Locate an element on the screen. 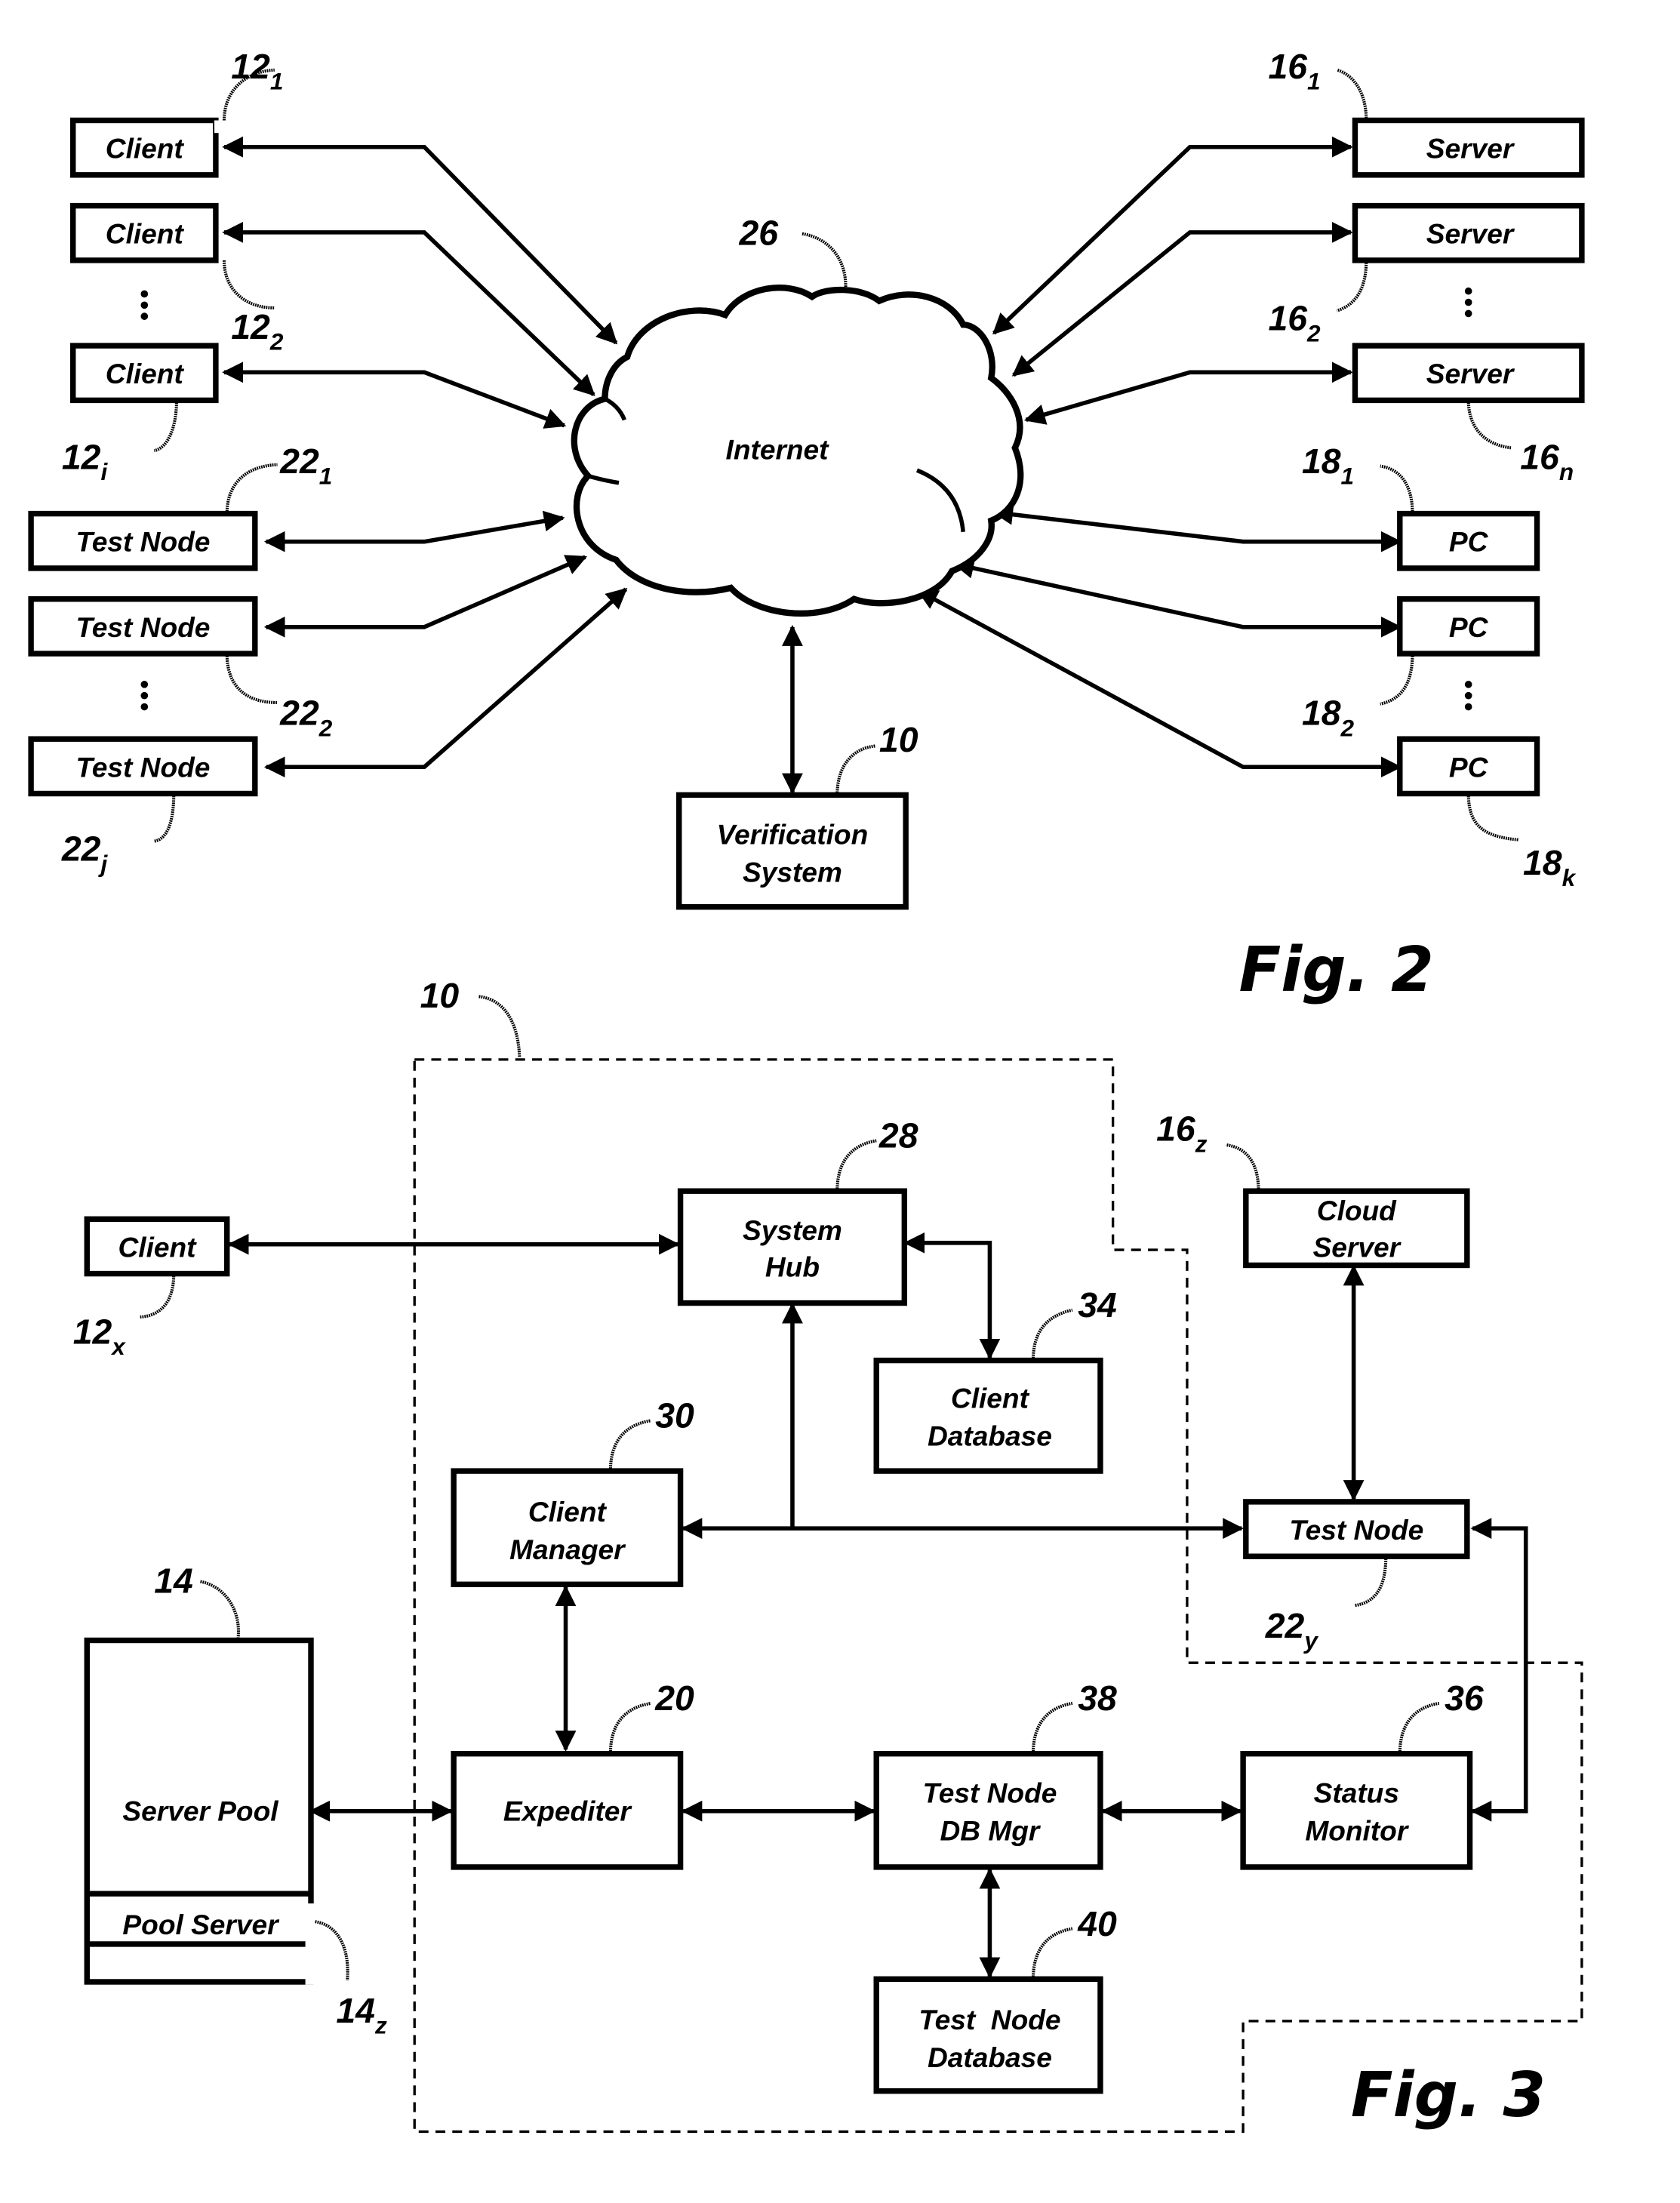 This screenshot has height=2203, width=1680. pc-label: PC is located at coordinates (1469, 542).